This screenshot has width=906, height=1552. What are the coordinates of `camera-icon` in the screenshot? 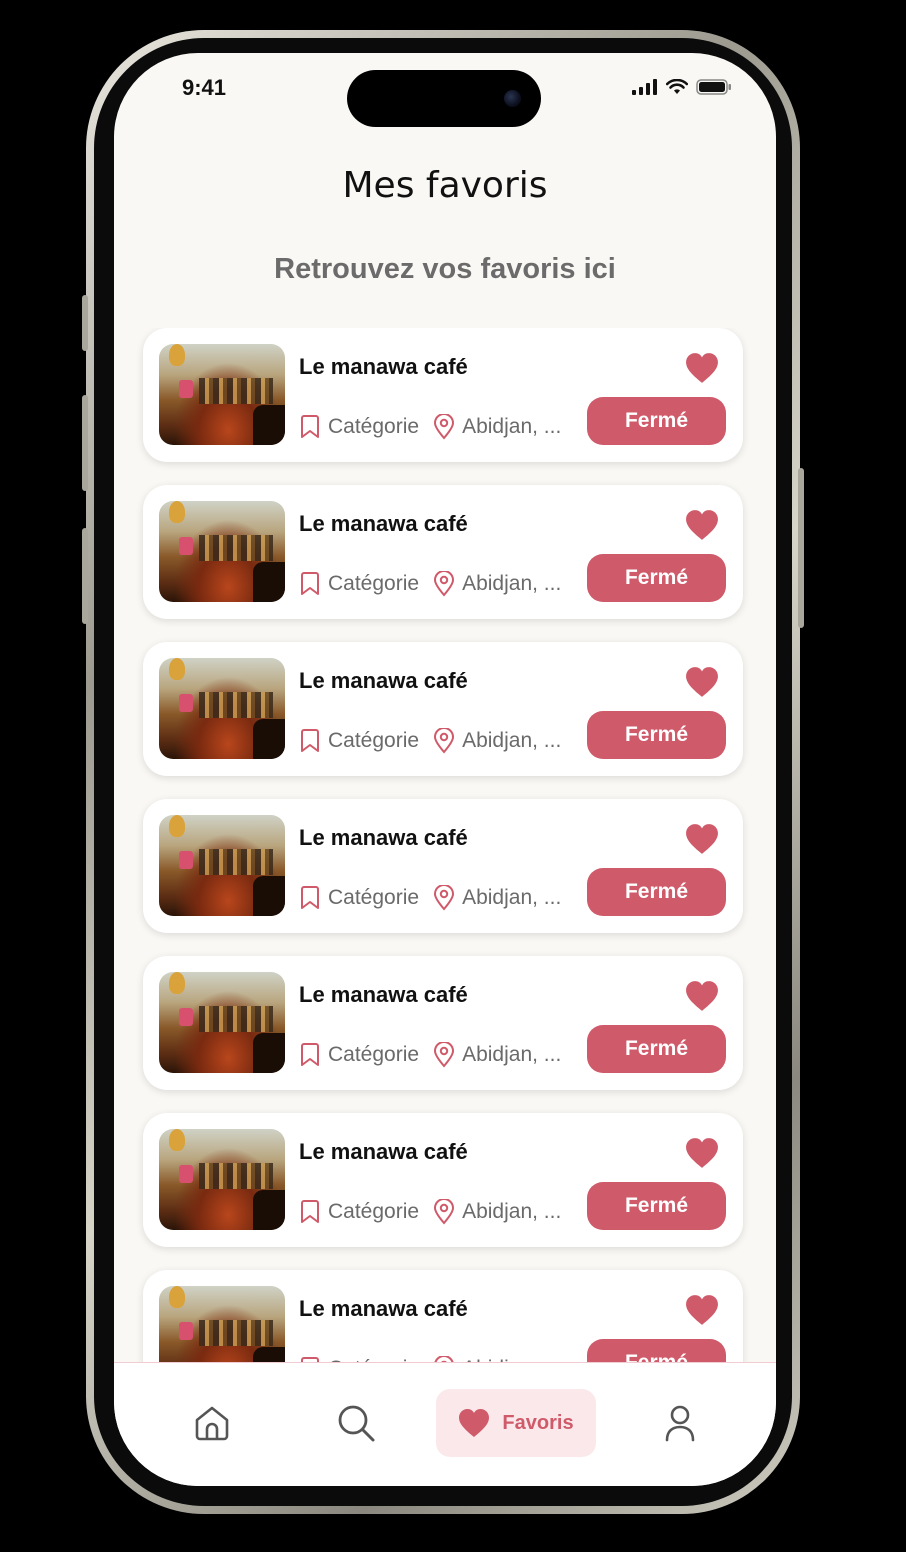 It's located at (512, 98).